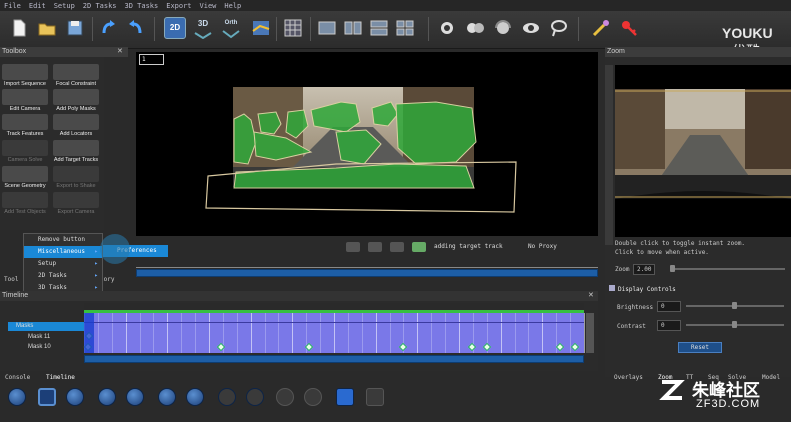 The height and width of the screenshot is (422, 791). What do you see at coordinates (367, 273) in the screenshot?
I see `viewport-scrub-bar` at bounding box center [367, 273].